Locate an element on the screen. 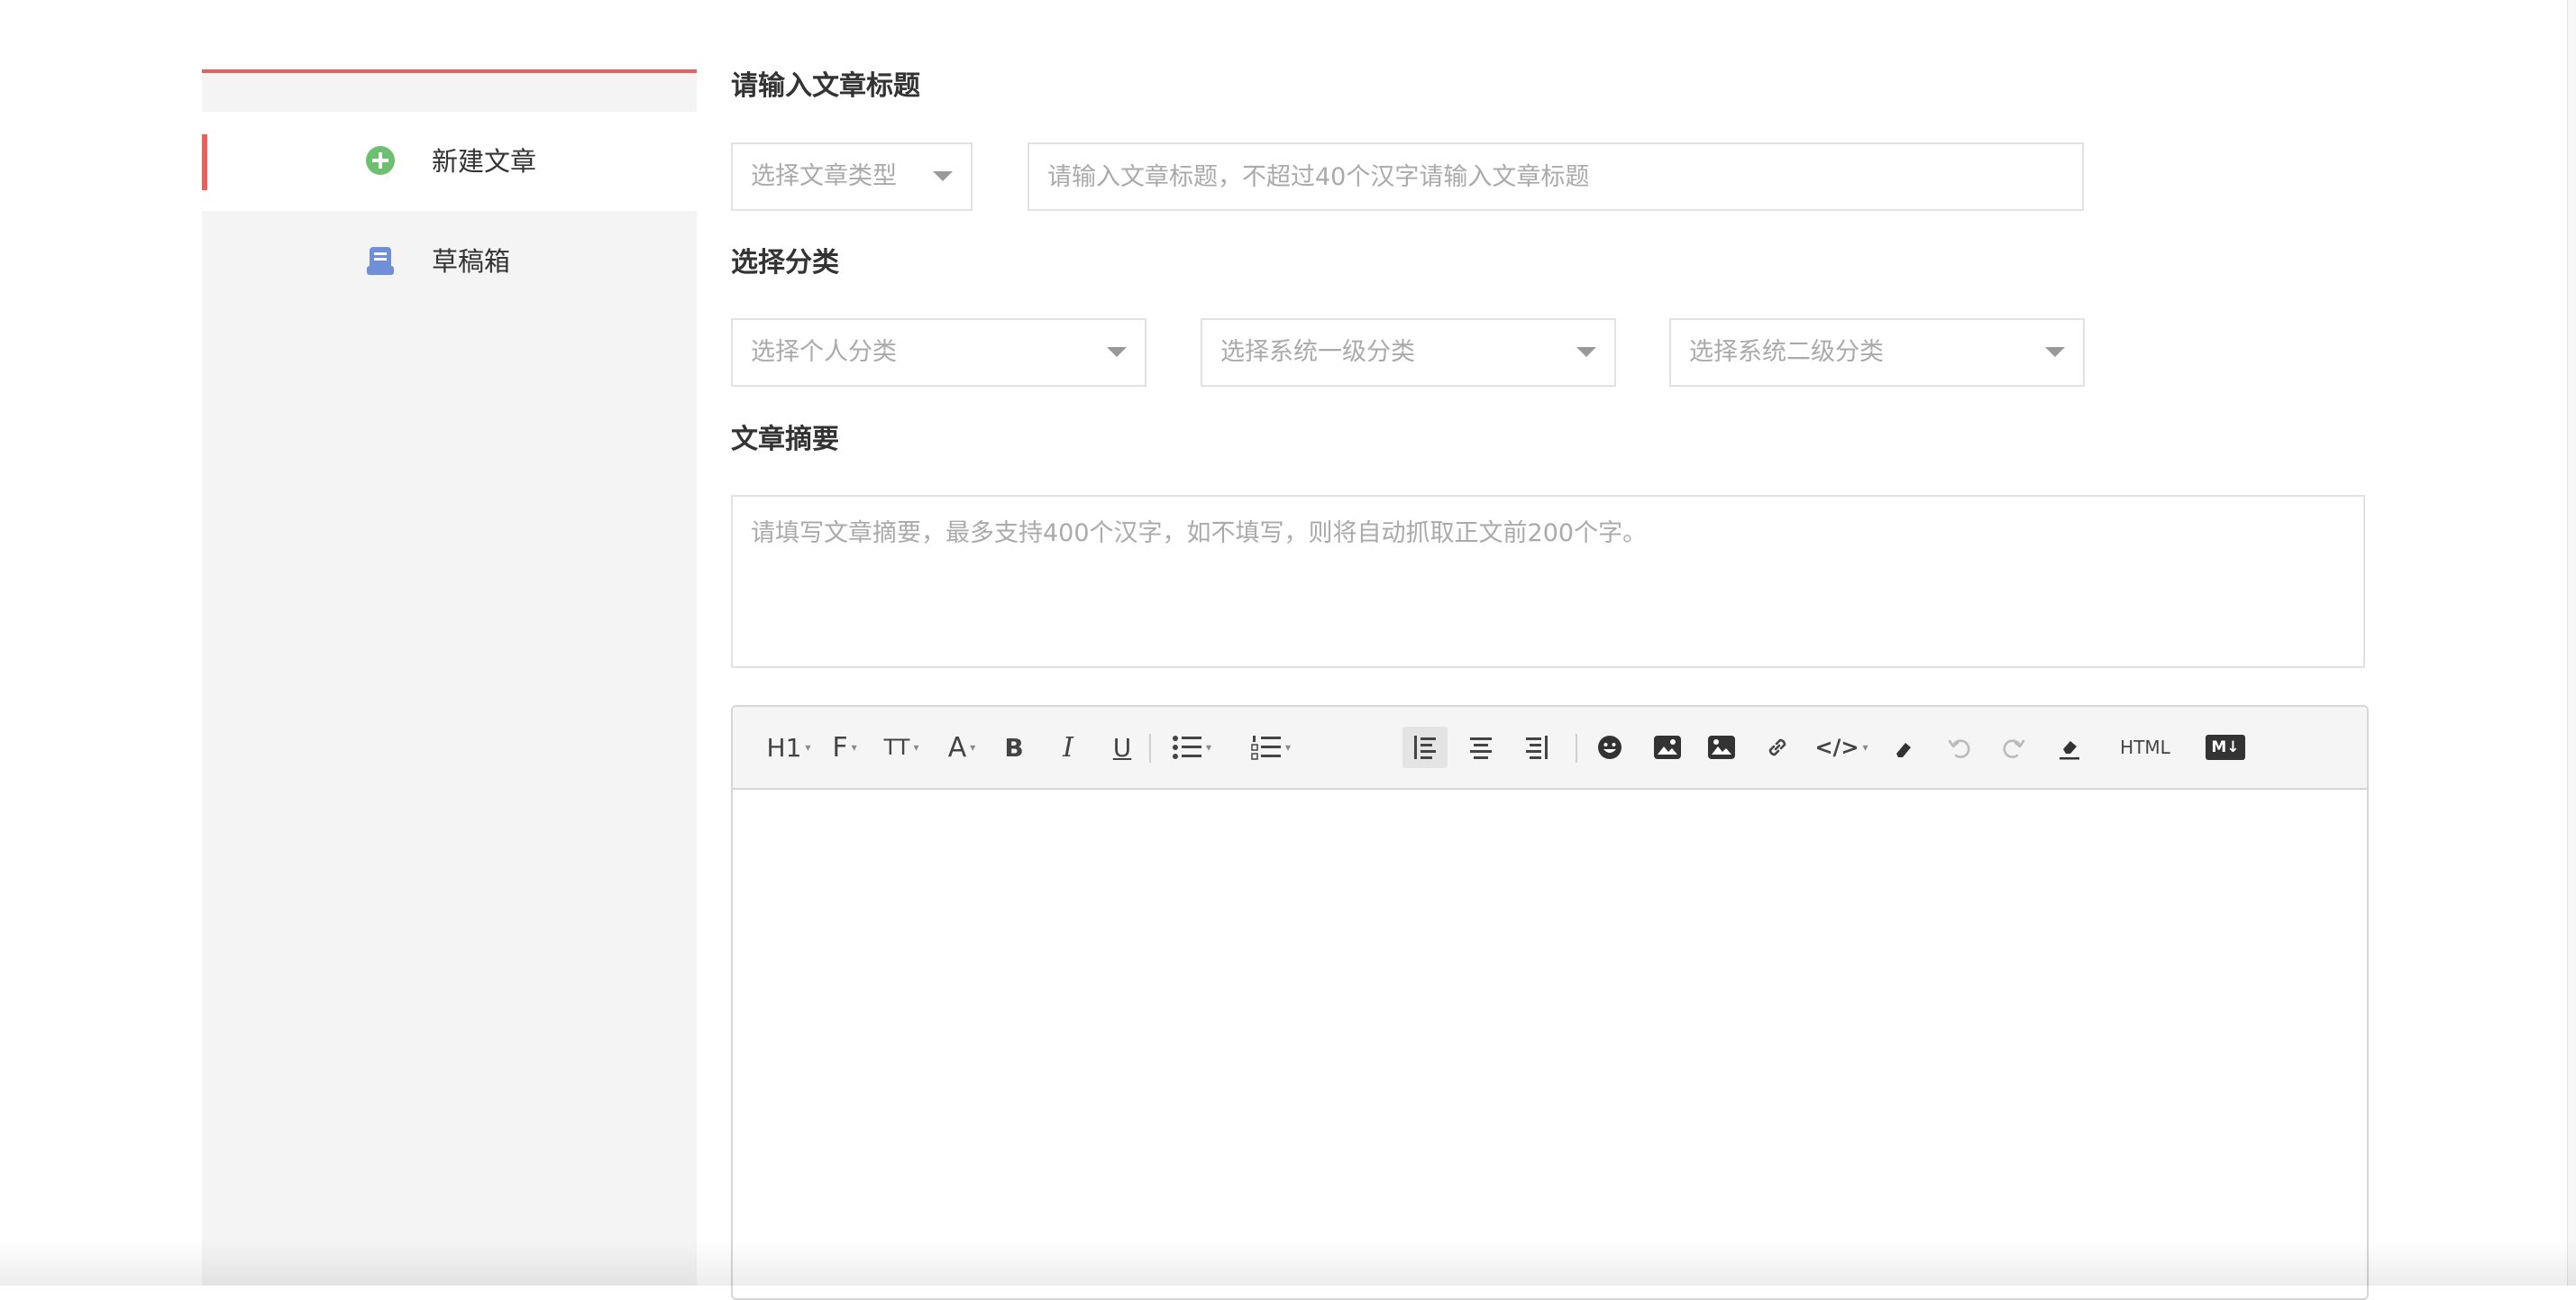 The height and width of the screenshot is (1300, 2576). personal-category-placeholder: 选择个人分类 is located at coordinates (824, 352).